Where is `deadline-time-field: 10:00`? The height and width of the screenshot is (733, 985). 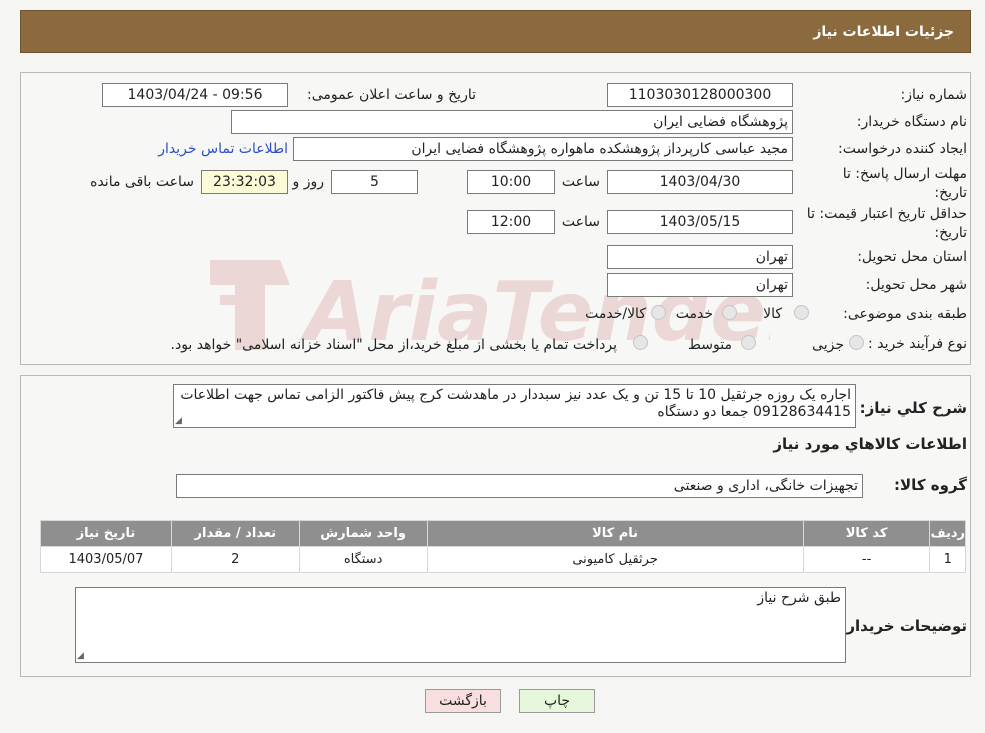 deadline-time-field: 10:00 is located at coordinates (511, 182).